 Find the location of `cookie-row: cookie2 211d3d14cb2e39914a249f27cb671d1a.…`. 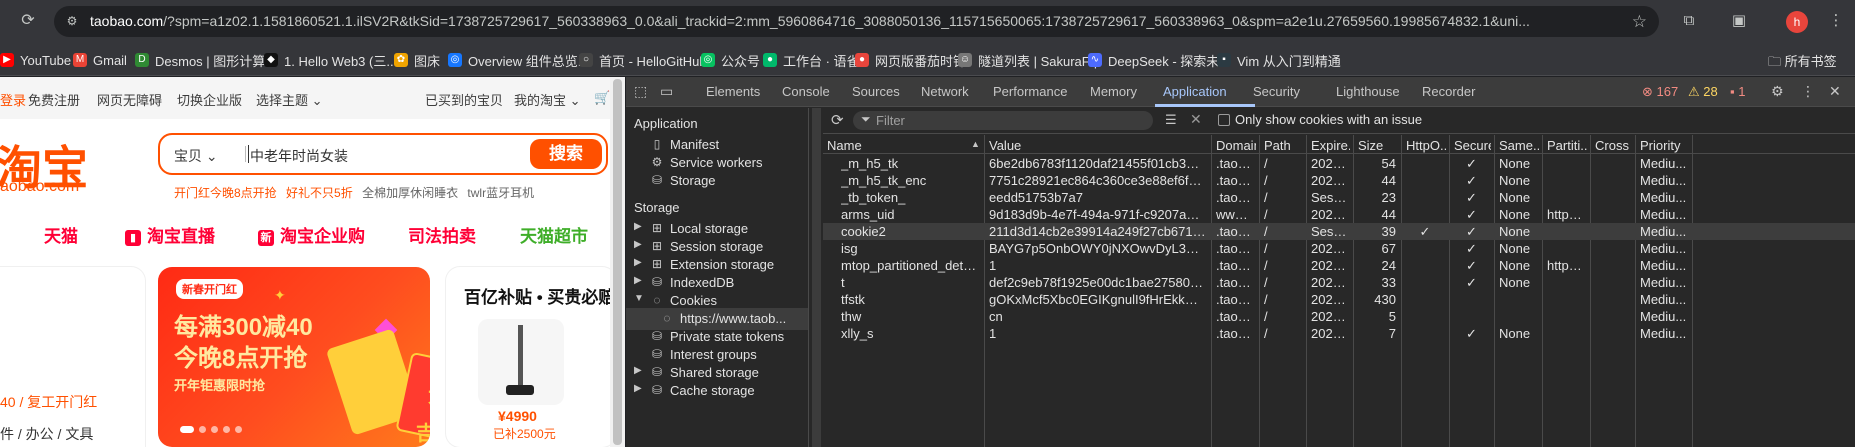

cookie-row: cookie2 211d3d14cb2e39914a249f27cb671d1a.… is located at coordinates (1339, 231).